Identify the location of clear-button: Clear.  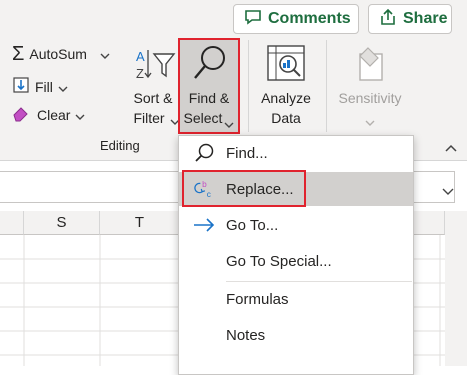
(48, 114).